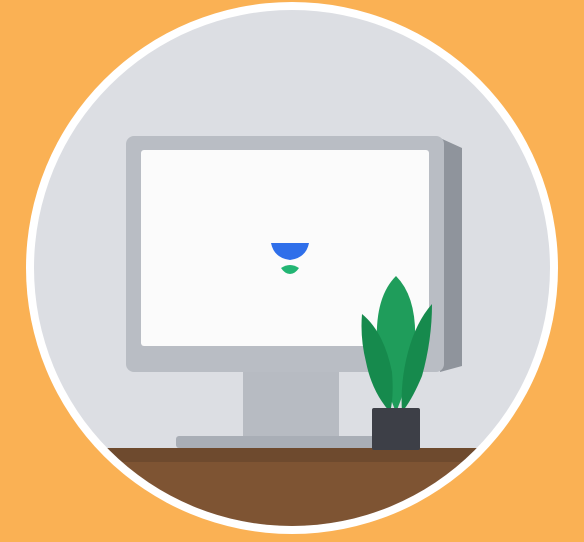  What do you see at coordinates (290, 442) in the screenshot?
I see `monitor-stand-base` at bounding box center [290, 442].